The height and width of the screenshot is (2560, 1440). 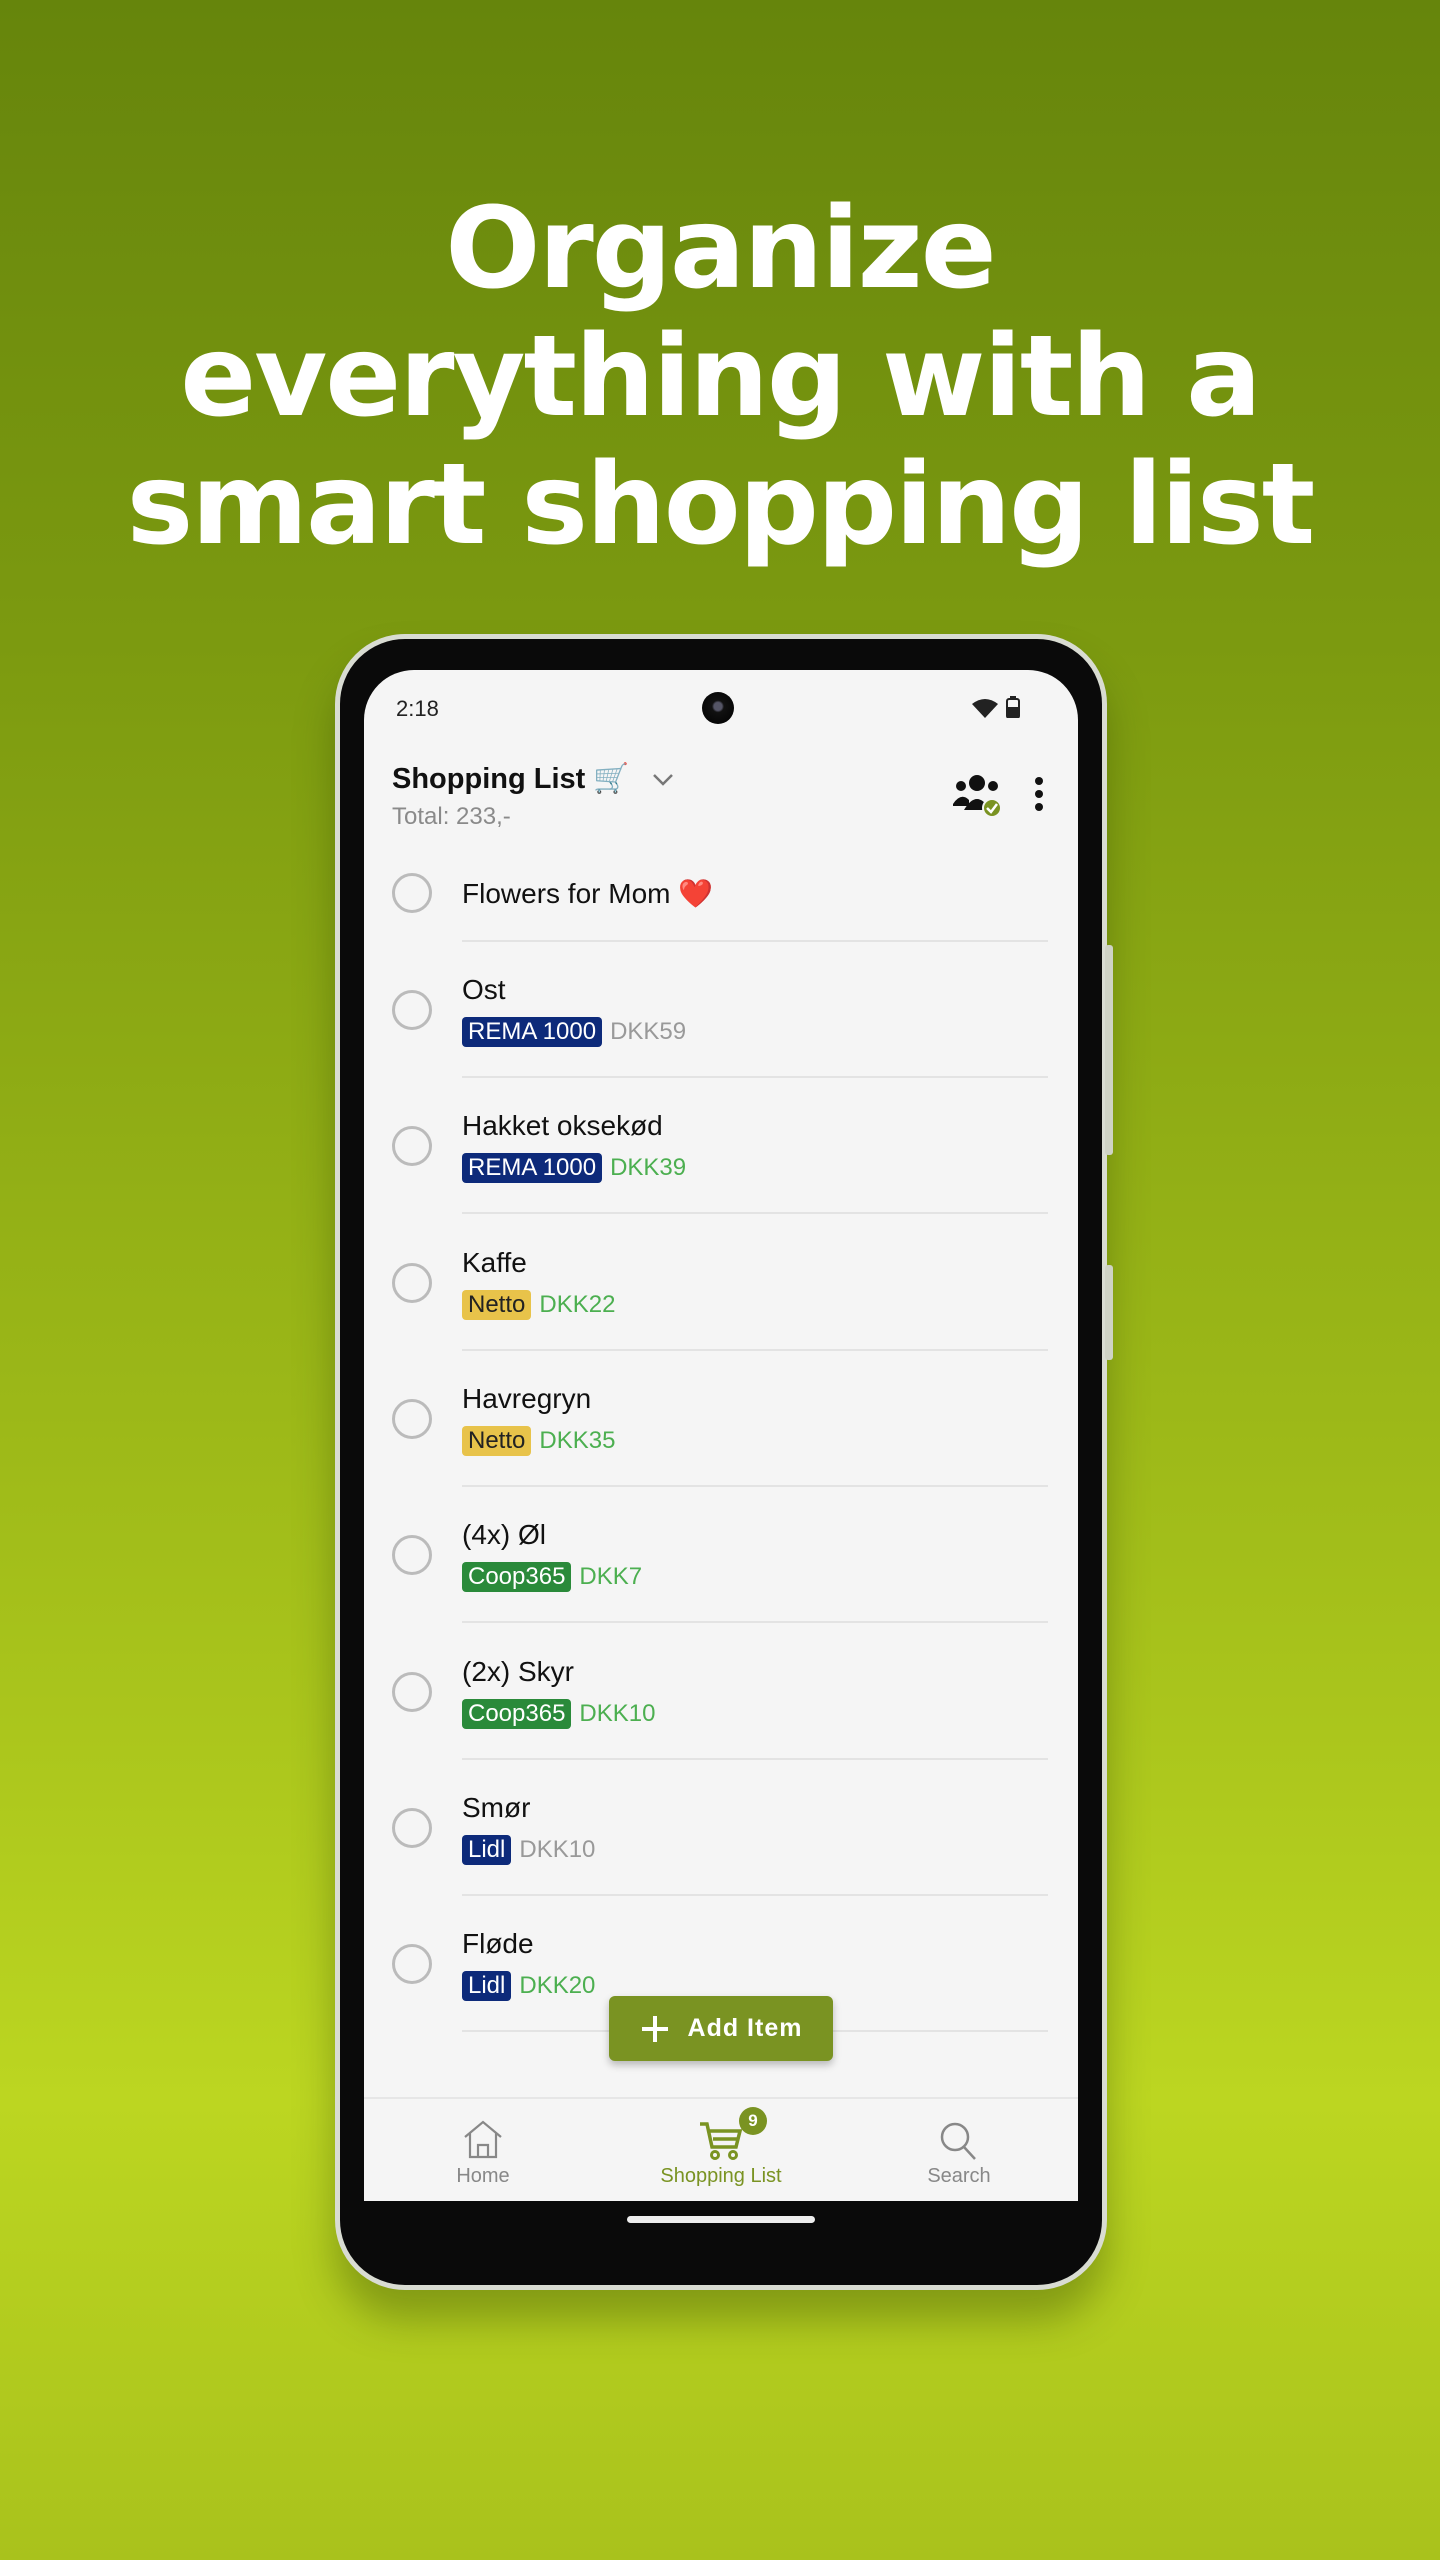 I want to click on item-price: DKK7, so click(x=611, y=1577).